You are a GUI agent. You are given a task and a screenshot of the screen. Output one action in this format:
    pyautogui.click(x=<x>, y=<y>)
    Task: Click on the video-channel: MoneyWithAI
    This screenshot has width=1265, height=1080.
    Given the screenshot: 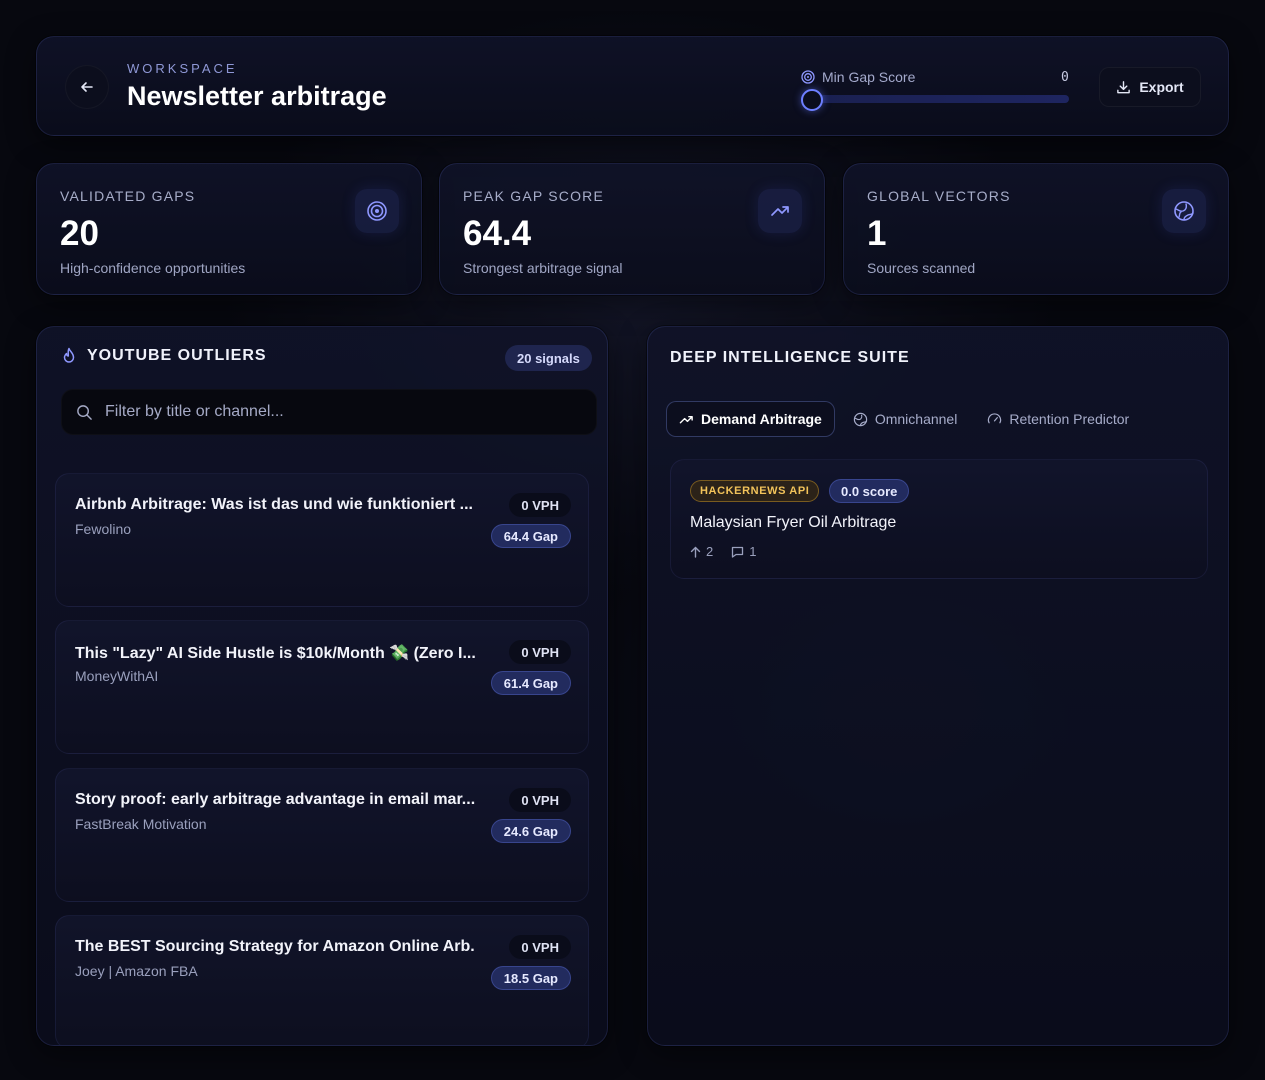 What is the action you would take?
    pyautogui.click(x=117, y=676)
    